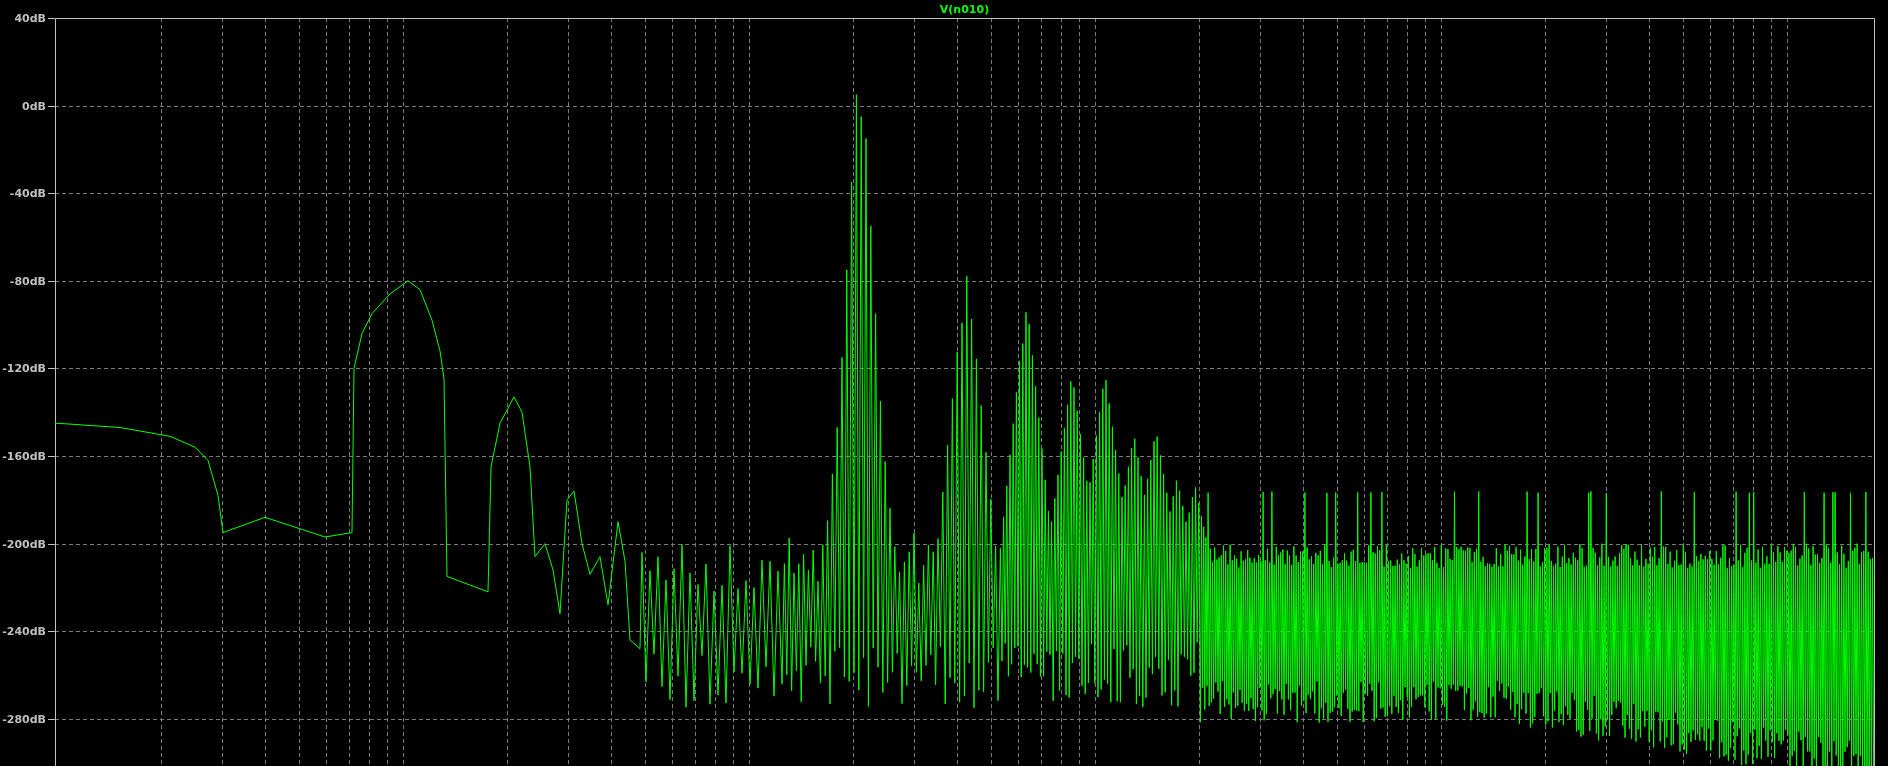 The height and width of the screenshot is (766, 1888). Describe the element at coordinates (24, 631) in the screenshot. I see `y-axis-label: -240dB` at that location.